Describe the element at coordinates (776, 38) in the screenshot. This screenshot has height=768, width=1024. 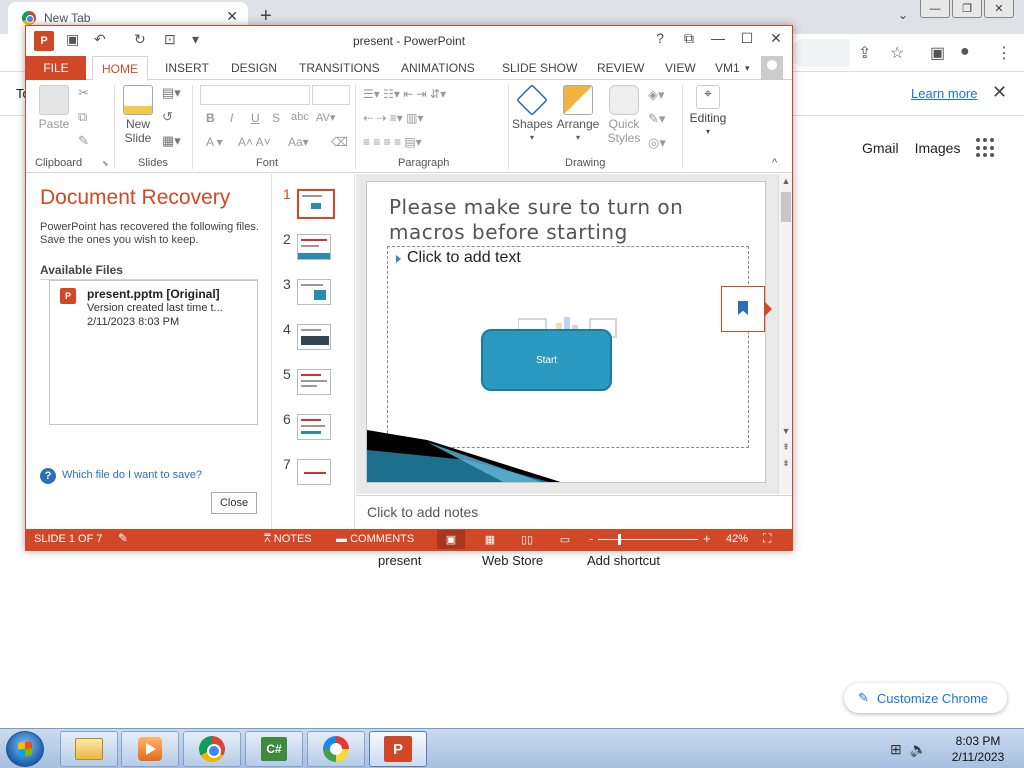
I see `pp-close-button: ✕` at that location.